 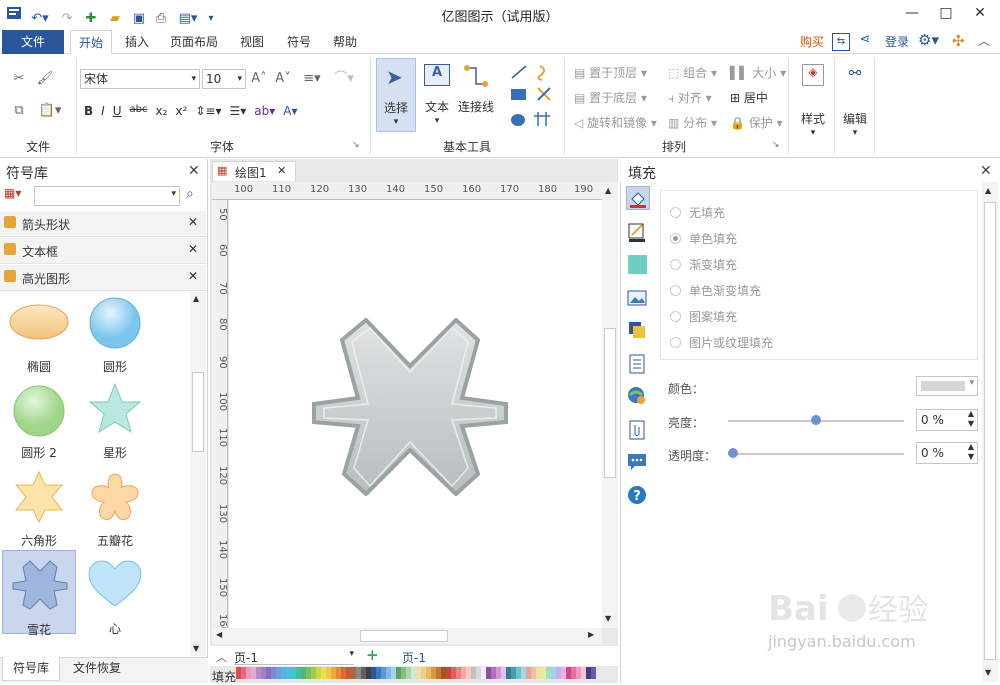 I want to click on brightness-input: 0 % ▲ ▼, so click(x=947, y=420).